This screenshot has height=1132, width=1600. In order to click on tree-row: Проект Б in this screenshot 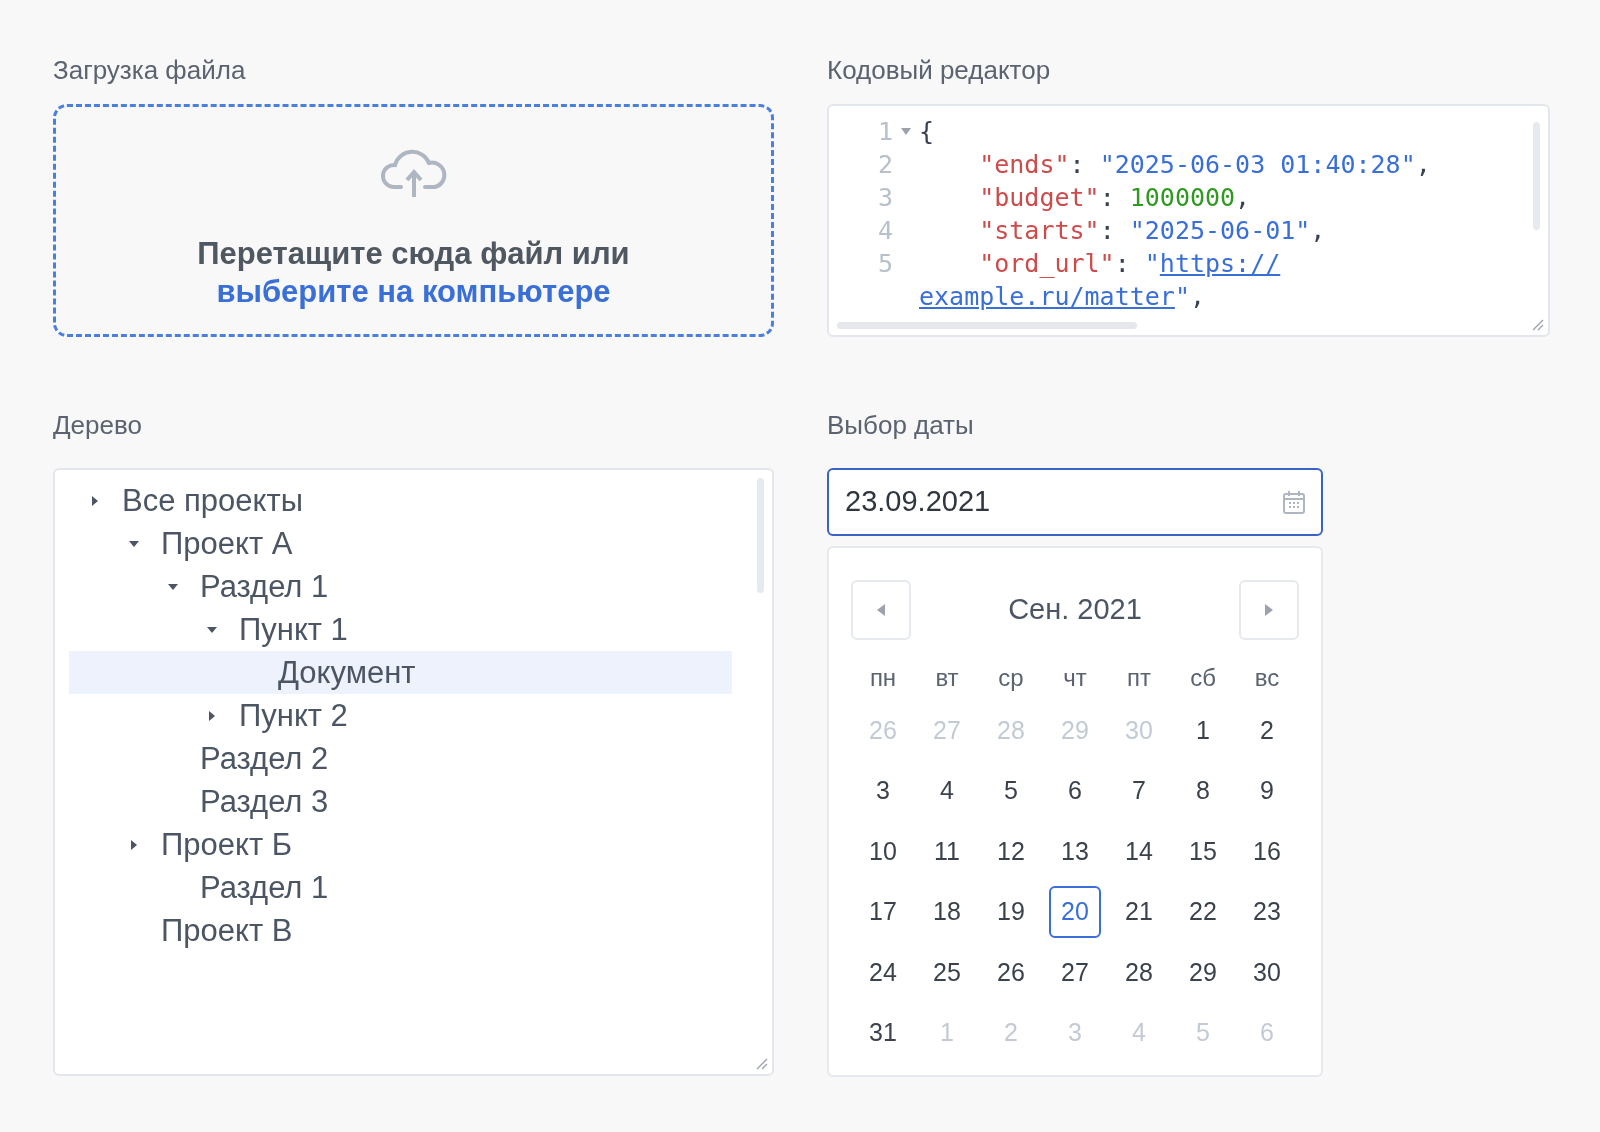, I will do `click(400, 844)`.